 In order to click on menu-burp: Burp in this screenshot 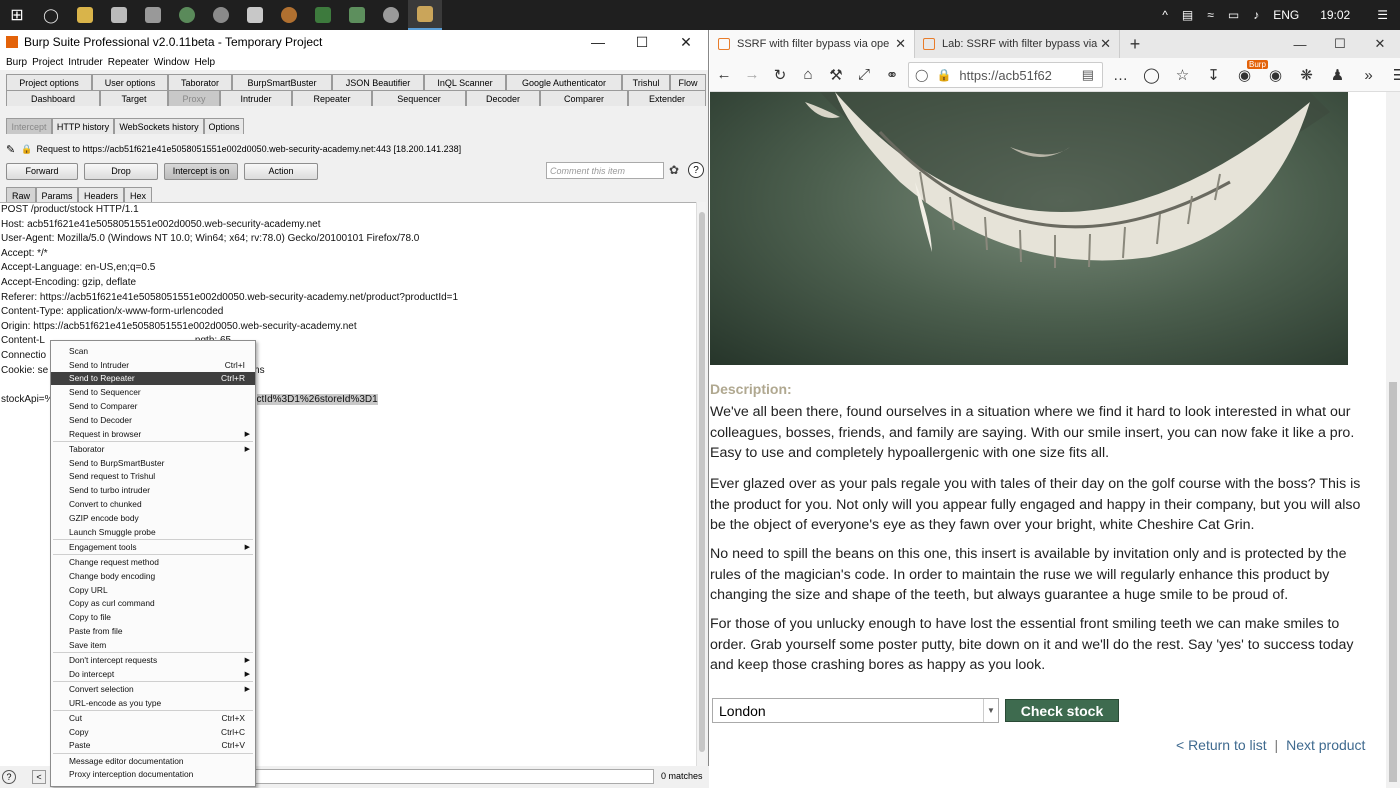, I will do `click(16, 62)`.